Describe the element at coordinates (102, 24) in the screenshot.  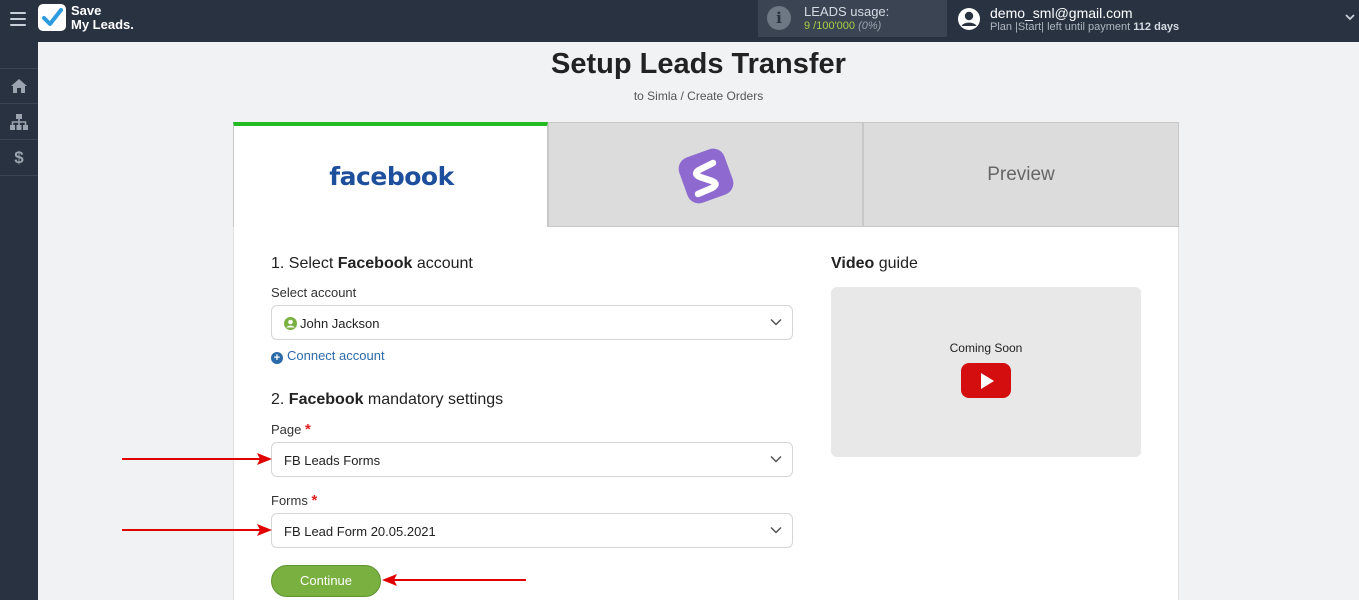
I see `logo-line-2: My Leads.` at that location.